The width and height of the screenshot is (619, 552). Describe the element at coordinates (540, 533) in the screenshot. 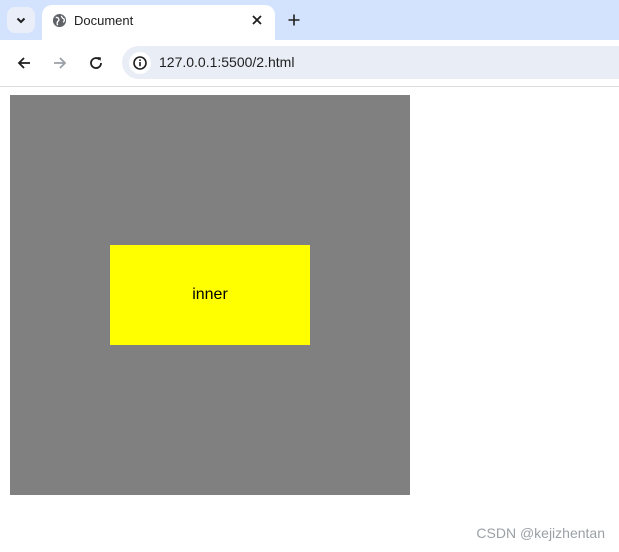

I see `watermark: CSDN @kejizhentan` at that location.